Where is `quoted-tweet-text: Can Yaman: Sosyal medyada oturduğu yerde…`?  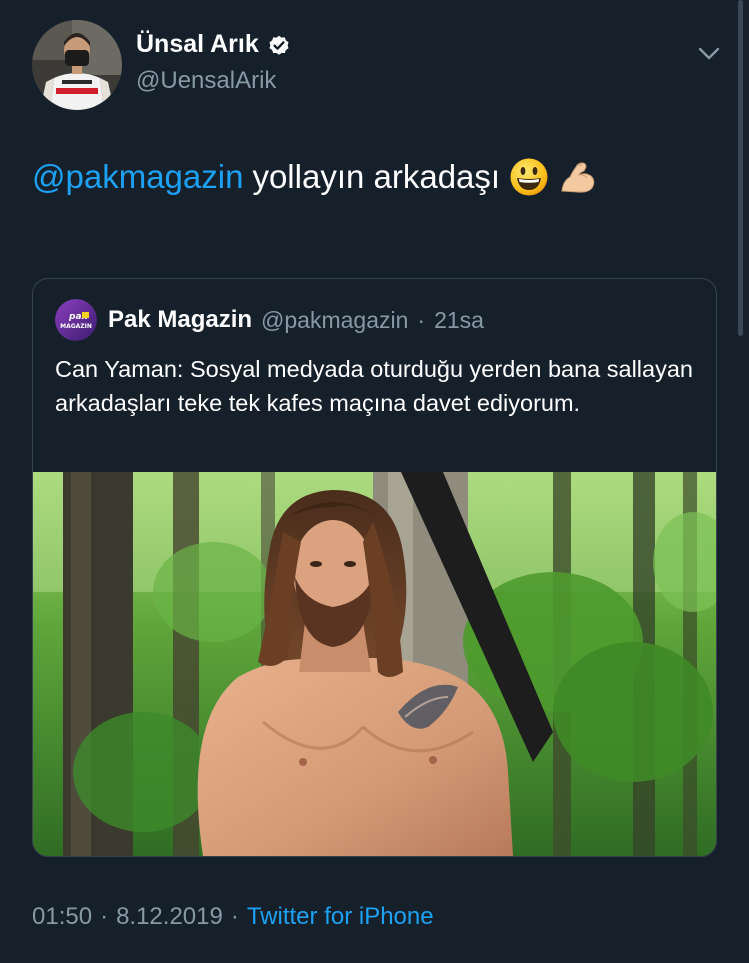
quoted-tweet-text: Can Yaman: Sosyal medyada oturduğu yerde… is located at coordinates (374, 386).